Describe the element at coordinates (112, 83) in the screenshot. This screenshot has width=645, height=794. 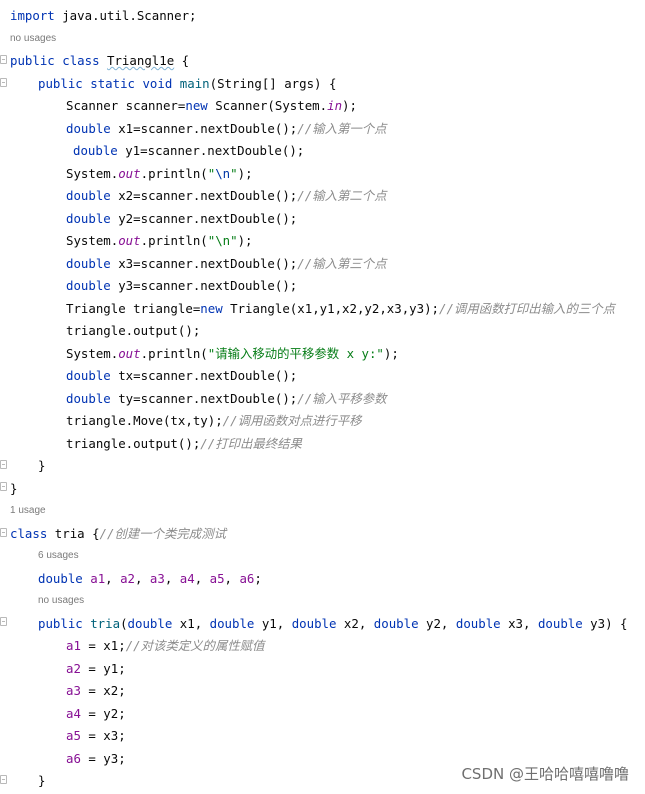
I see `keyword: static` at that location.